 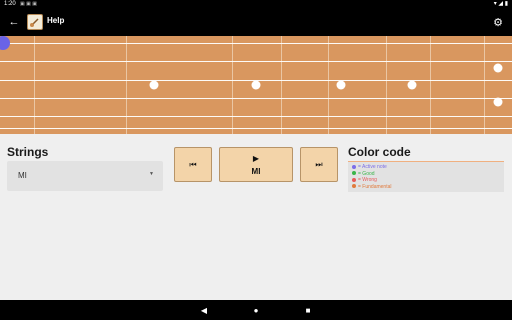 I want to click on status-bar: 1:20 ▣ ▣ ▣ ▾ ◢ ▮, so click(x=256, y=4).